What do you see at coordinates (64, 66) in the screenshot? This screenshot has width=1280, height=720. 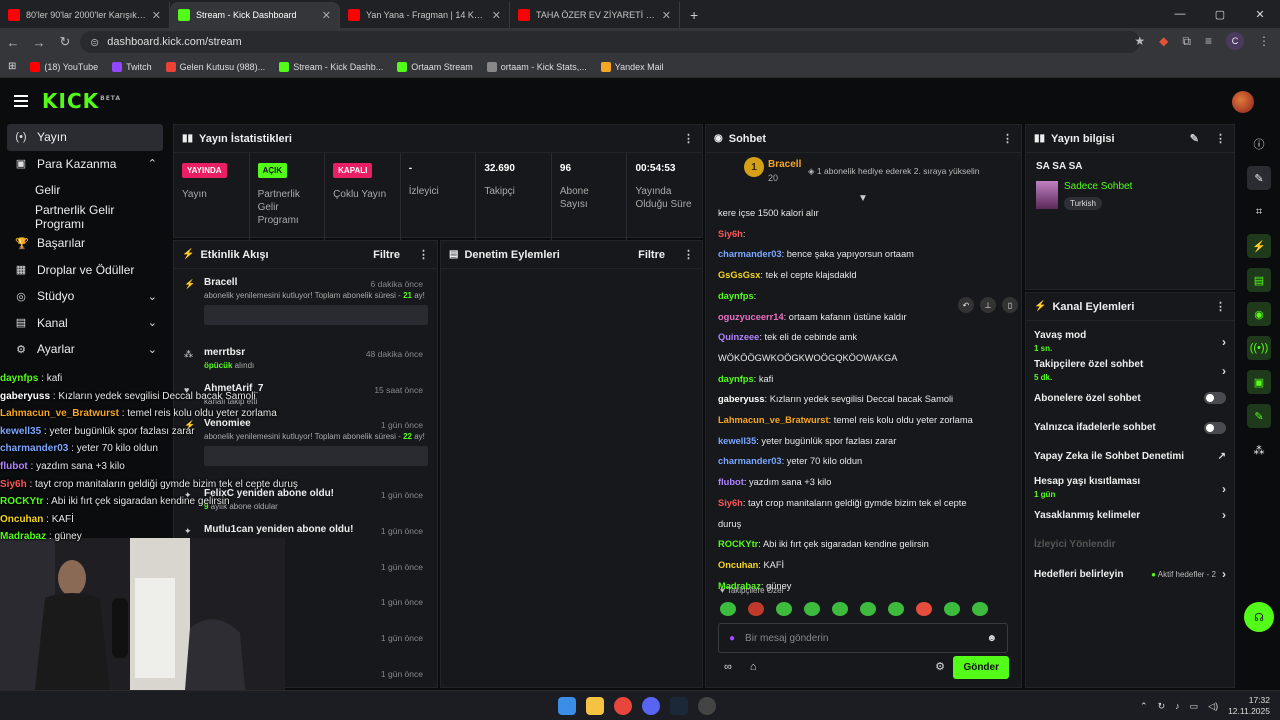 I see `bookmark-item: (18) YouTube` at bounding box center [64, 66].